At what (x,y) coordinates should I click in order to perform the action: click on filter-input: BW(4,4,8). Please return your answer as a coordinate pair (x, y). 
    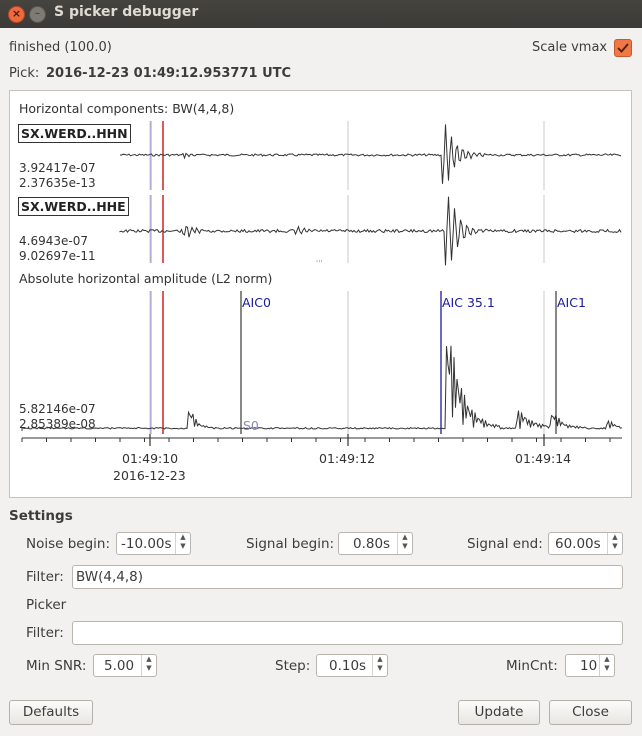
    Looking at the image, I should click on (347, 577).